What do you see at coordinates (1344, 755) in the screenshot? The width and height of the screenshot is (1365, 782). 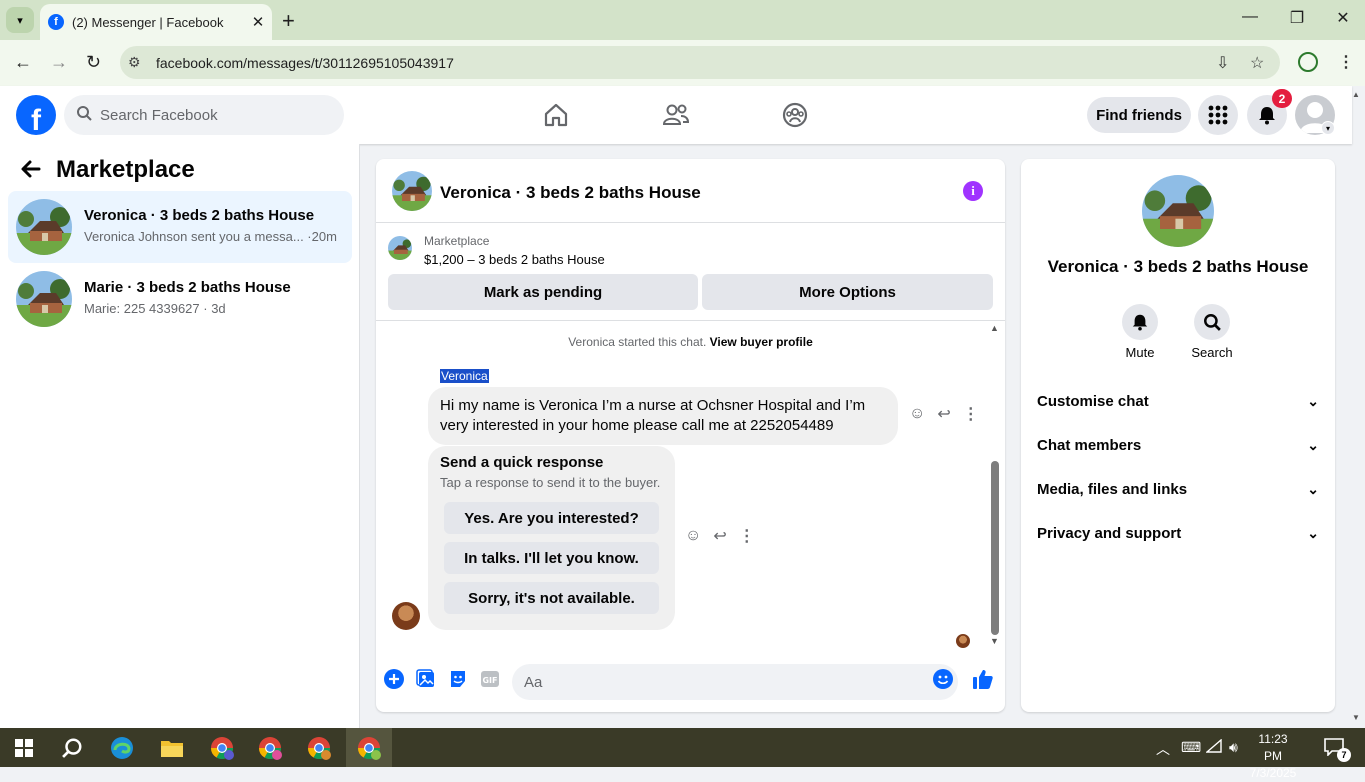 I see `notification-count-badge: 7` at bounding box center [1344, 755].